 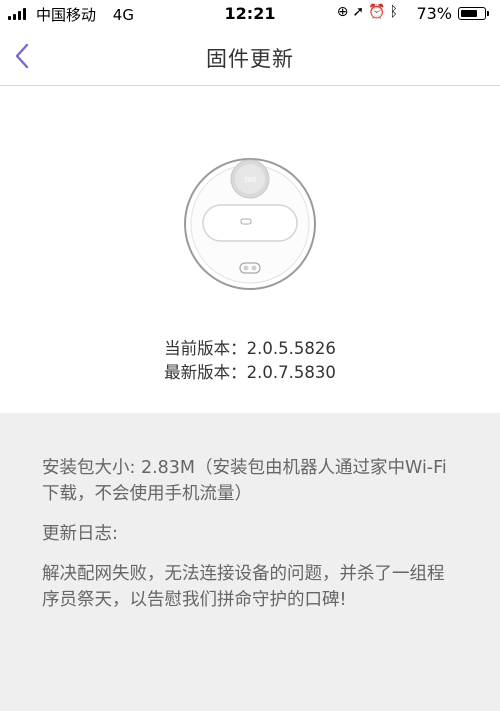 What do you see at coordinates (291, 348) in the screenshot?
I see `current-version-value: 2.0.5.5826` at bounding box center [291, 348].